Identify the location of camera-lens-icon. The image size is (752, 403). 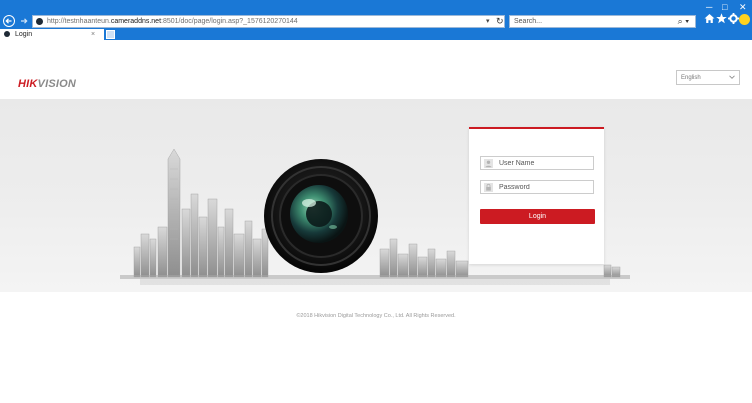
(321, 216).